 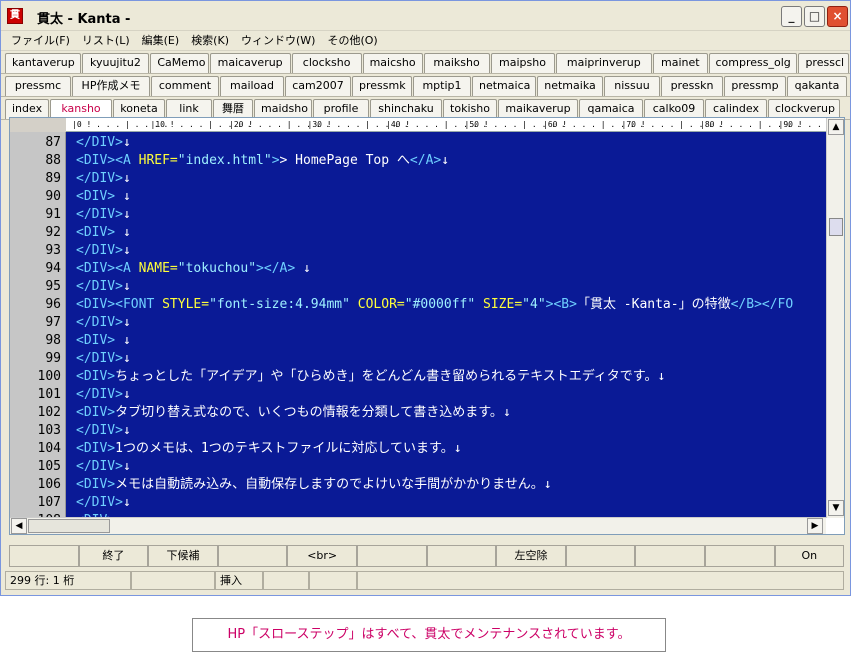 What do you see at coordinates (442, 86) in the screenshot?
I see `tab-item: mptip1` at bounding box center [442, 86].